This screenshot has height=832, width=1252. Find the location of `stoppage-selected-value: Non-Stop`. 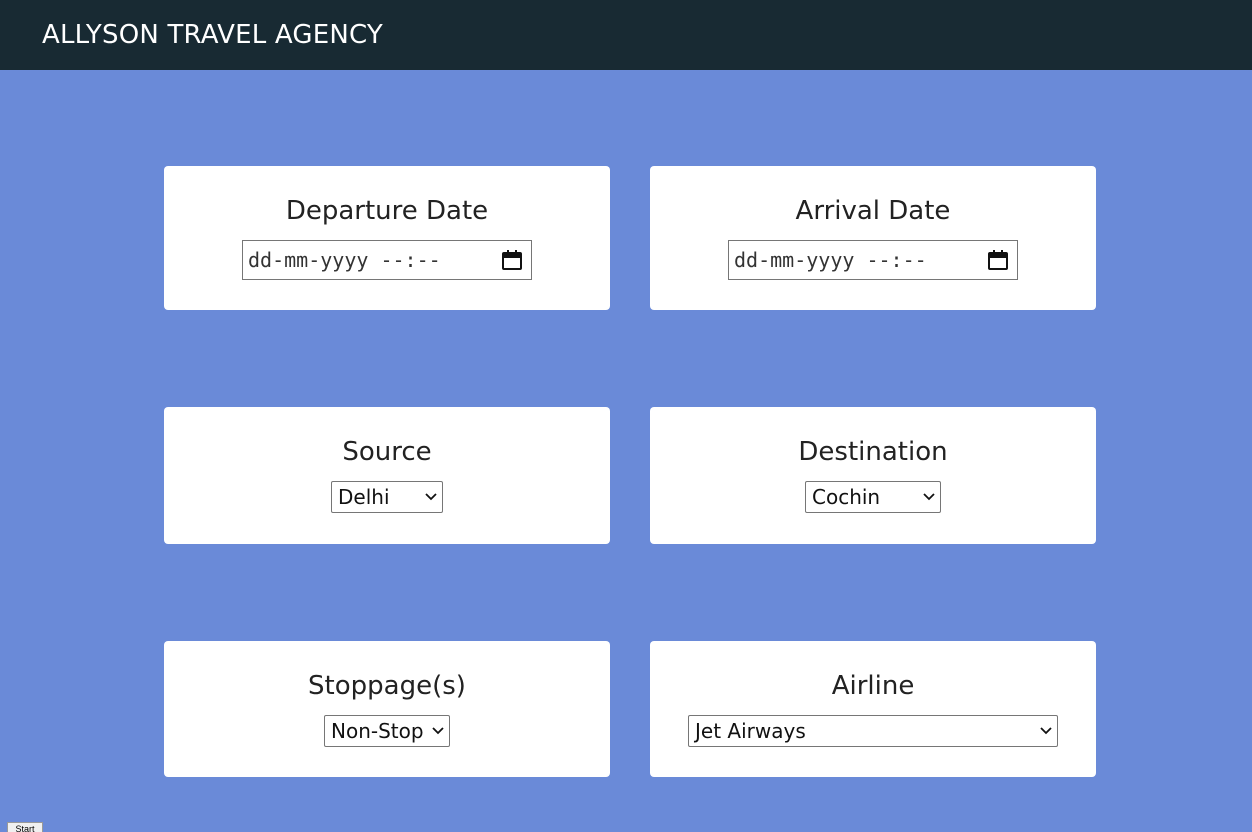

stoppage-selected-value: Non-Stop is located at coordinates (377, 731).